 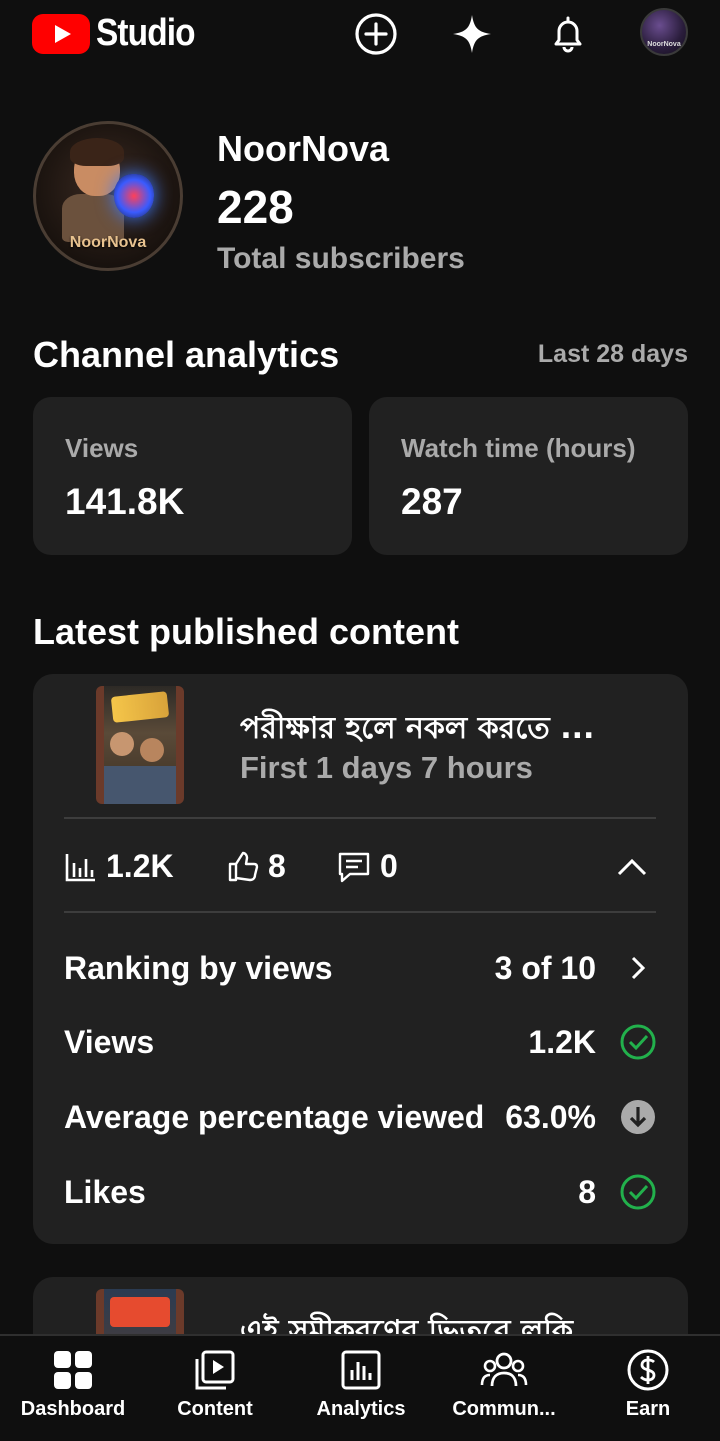 I want to click on nav-analytics: Analytics, so click(x=361, y=1388).